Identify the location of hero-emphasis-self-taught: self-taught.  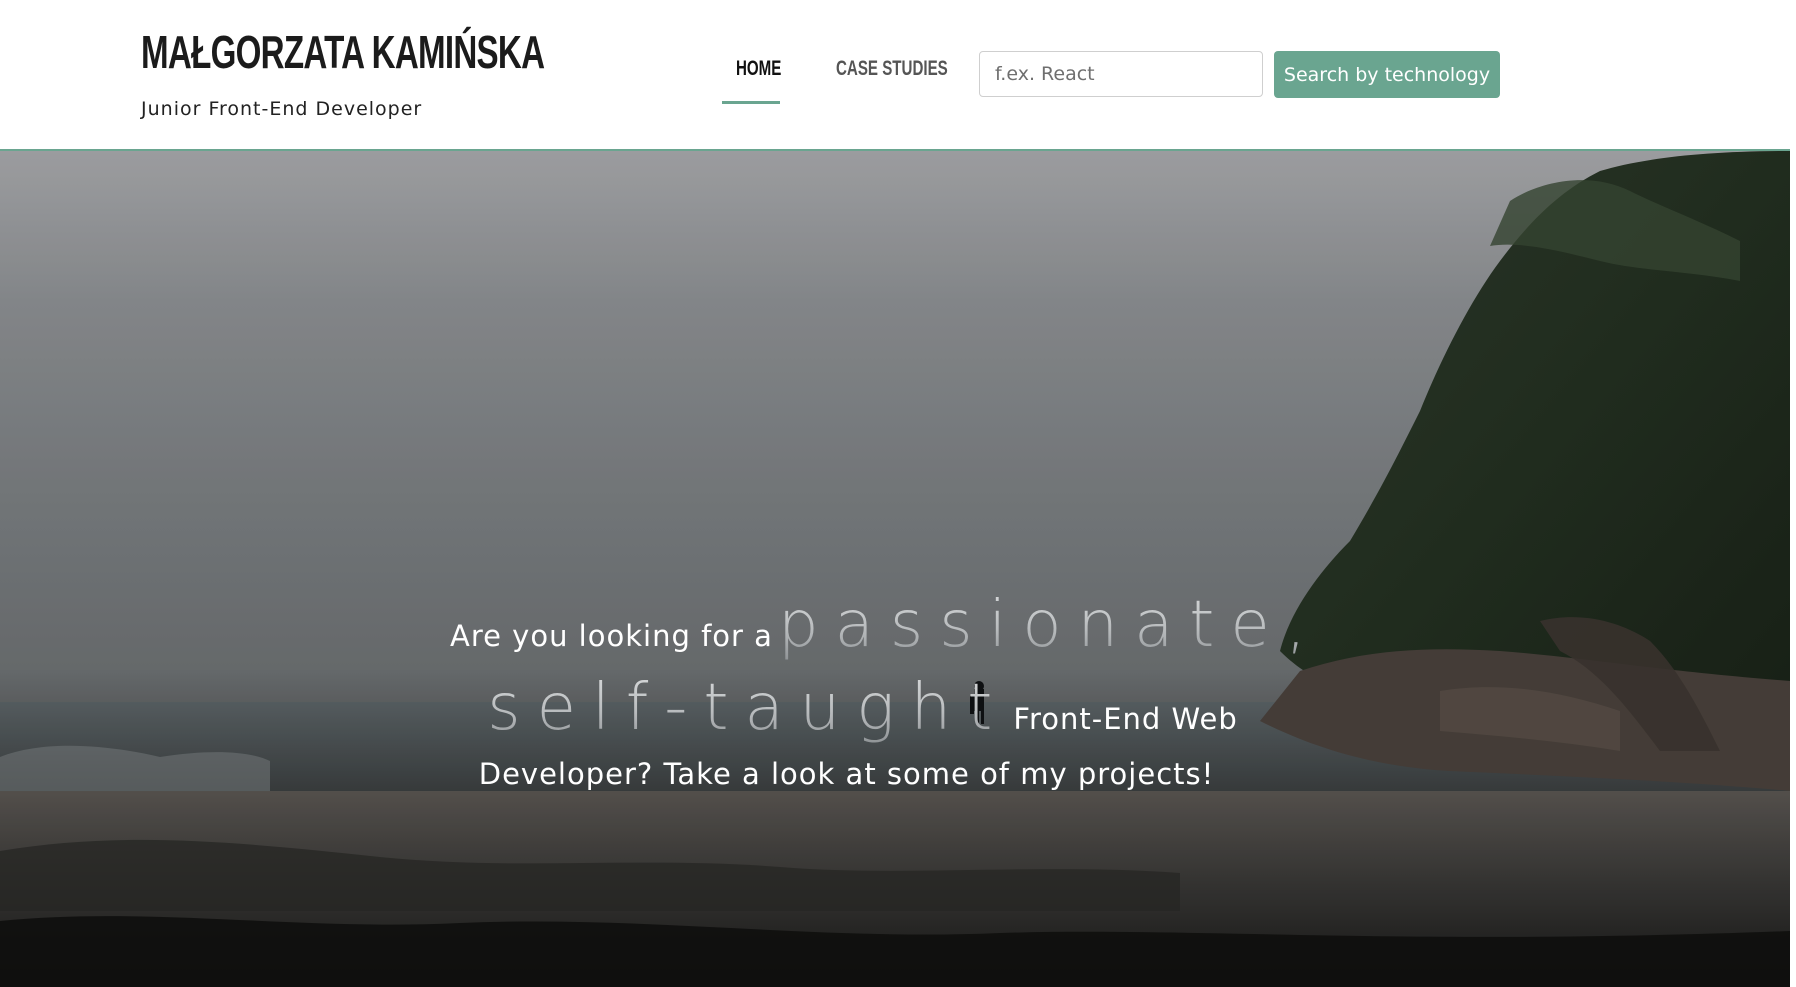
(748, 708).